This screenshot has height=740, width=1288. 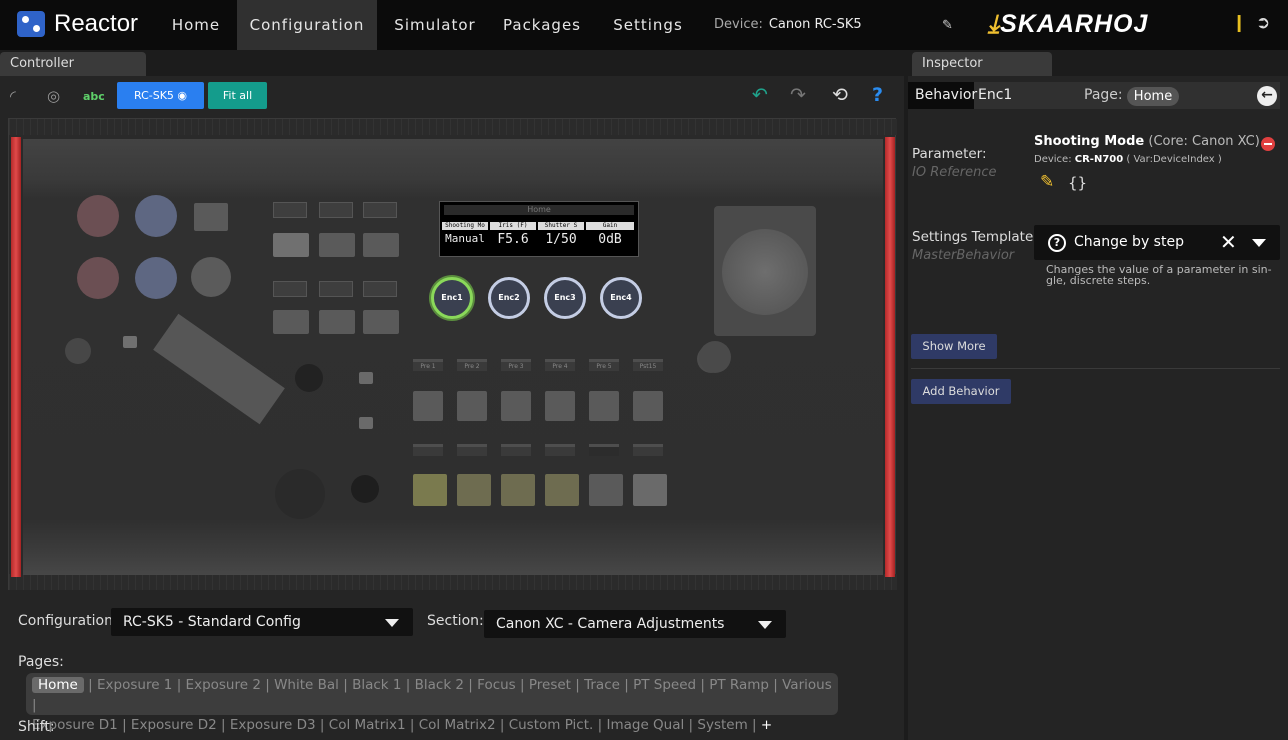 I want to click on text-toggle-button: abc, so click(x=94, y=96).